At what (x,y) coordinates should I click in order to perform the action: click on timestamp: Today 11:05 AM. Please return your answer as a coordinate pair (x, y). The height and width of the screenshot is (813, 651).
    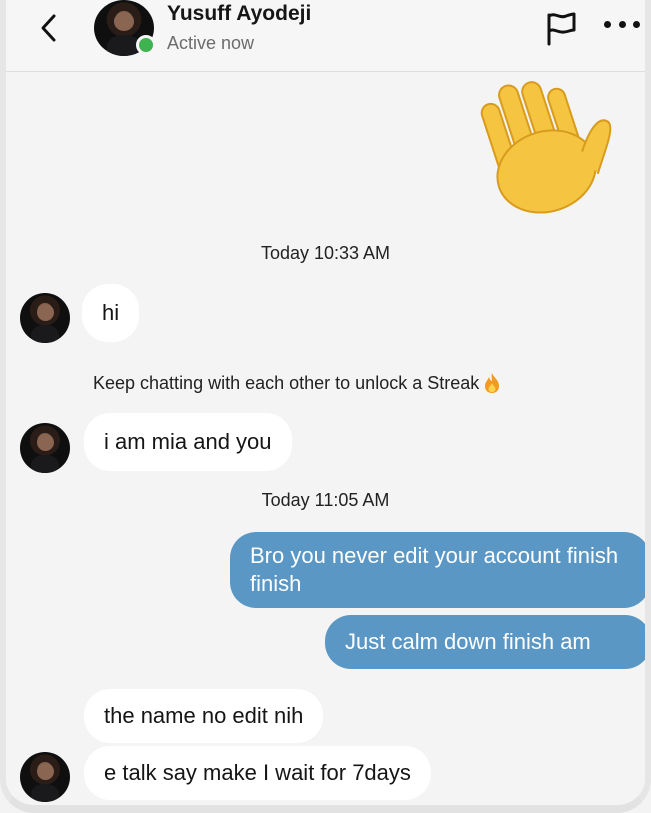
    Looking at the image, I should click on (325, 500).